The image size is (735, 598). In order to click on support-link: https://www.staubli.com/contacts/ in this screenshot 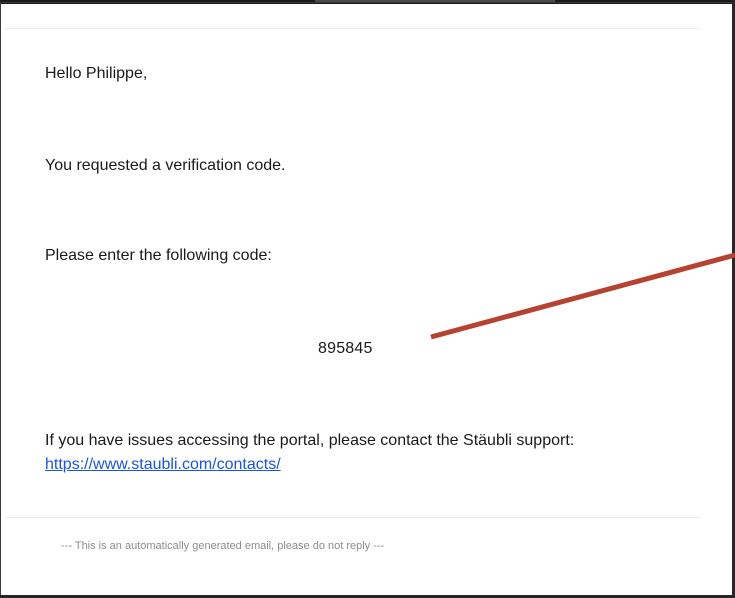, I will do `click(163, 465)`.